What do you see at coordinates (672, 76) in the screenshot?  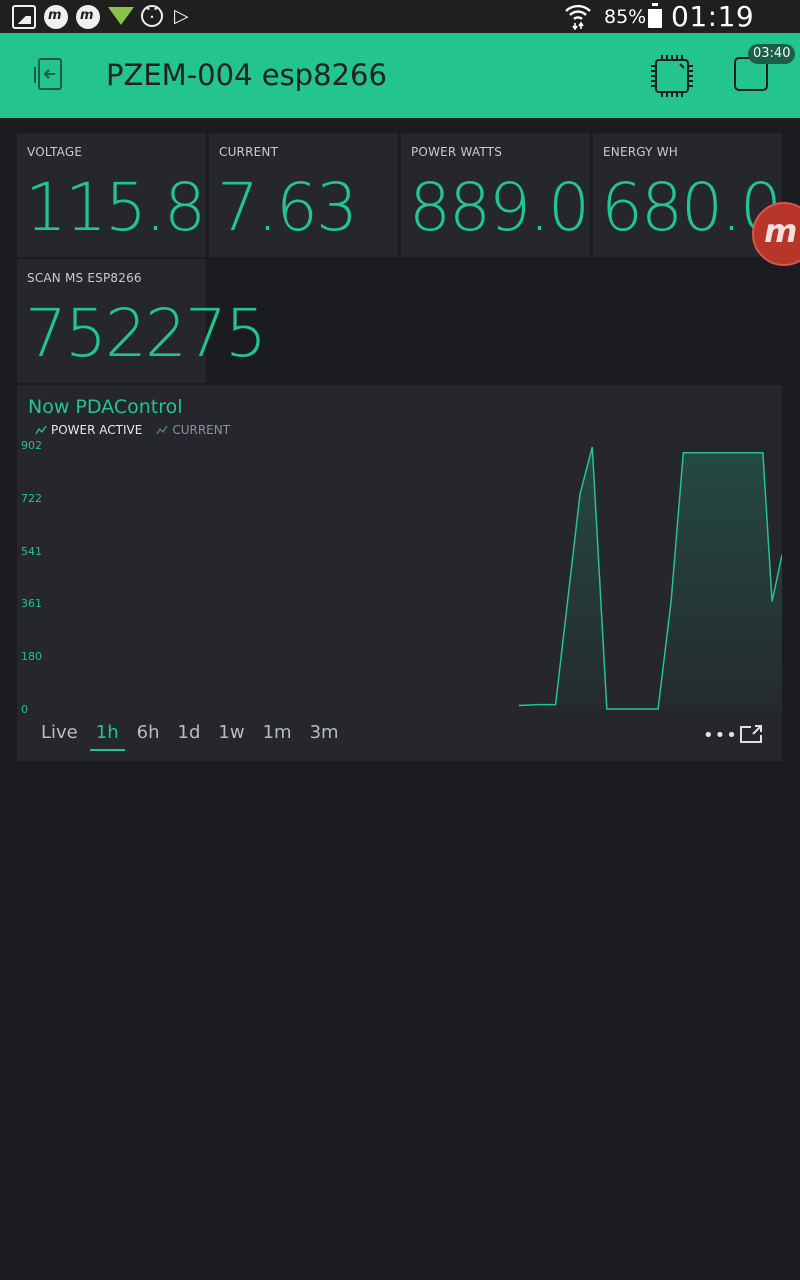 I see `device-chip-icon` at bounding box center [672, 76].